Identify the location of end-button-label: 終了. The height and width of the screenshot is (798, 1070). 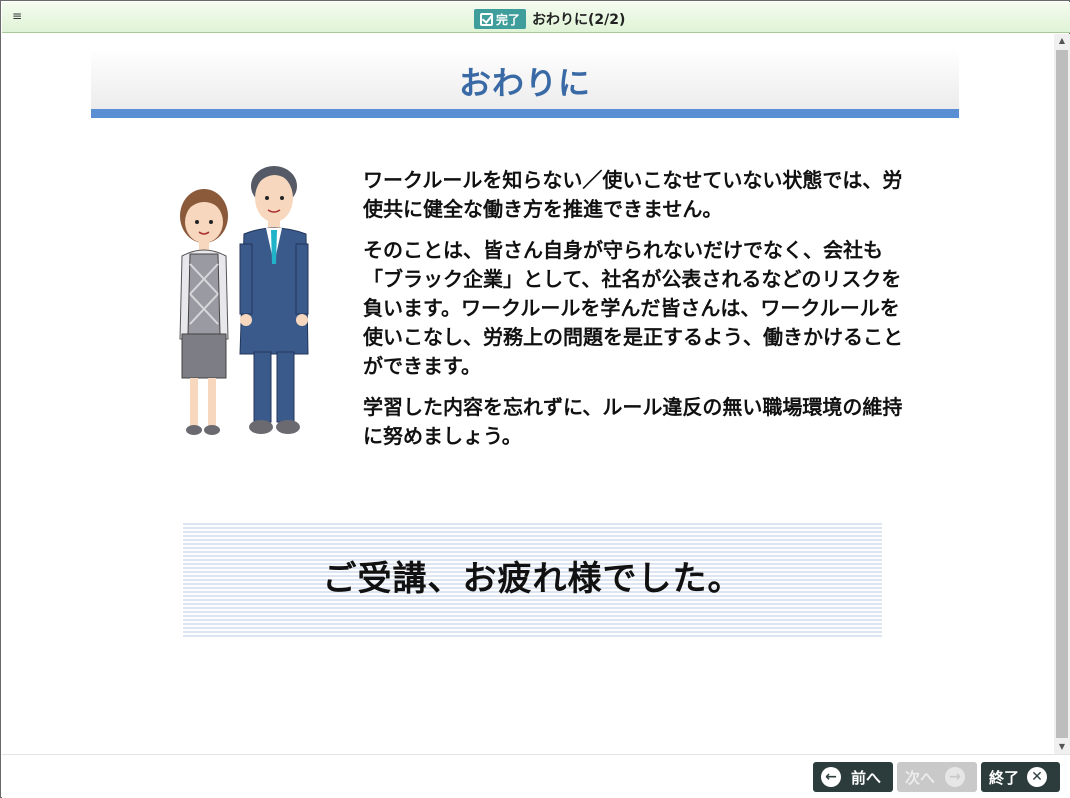
(1004, 777).